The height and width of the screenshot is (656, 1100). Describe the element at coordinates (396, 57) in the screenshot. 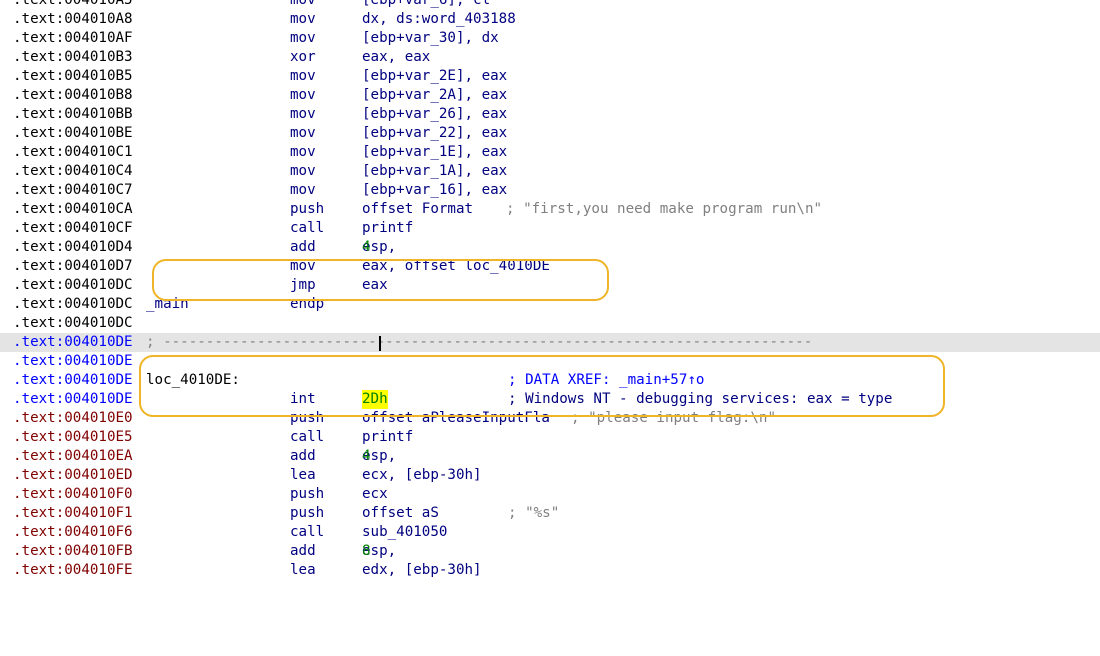

I see `operand: eax, eax` at that location.